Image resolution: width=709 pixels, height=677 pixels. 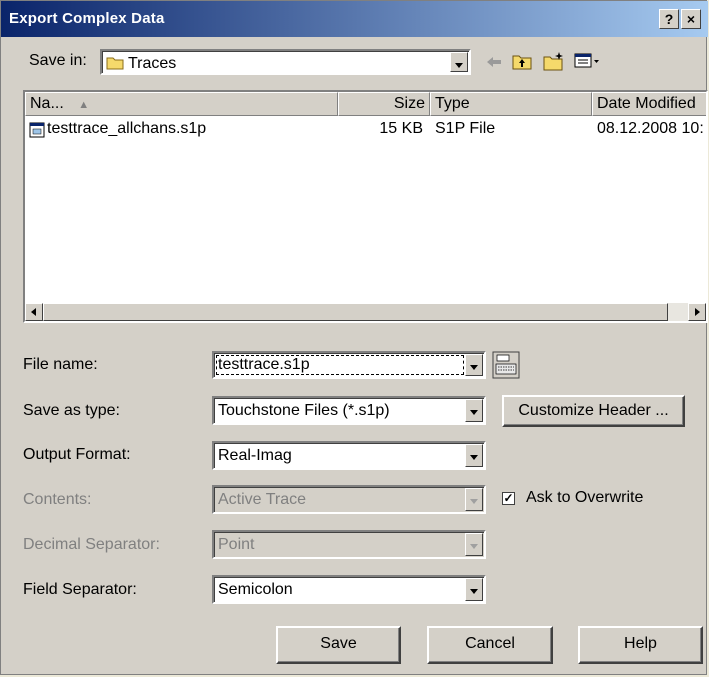 I want to click on ask-overwrite-label: Ask to Overwrite, so click(x=584, y=498).